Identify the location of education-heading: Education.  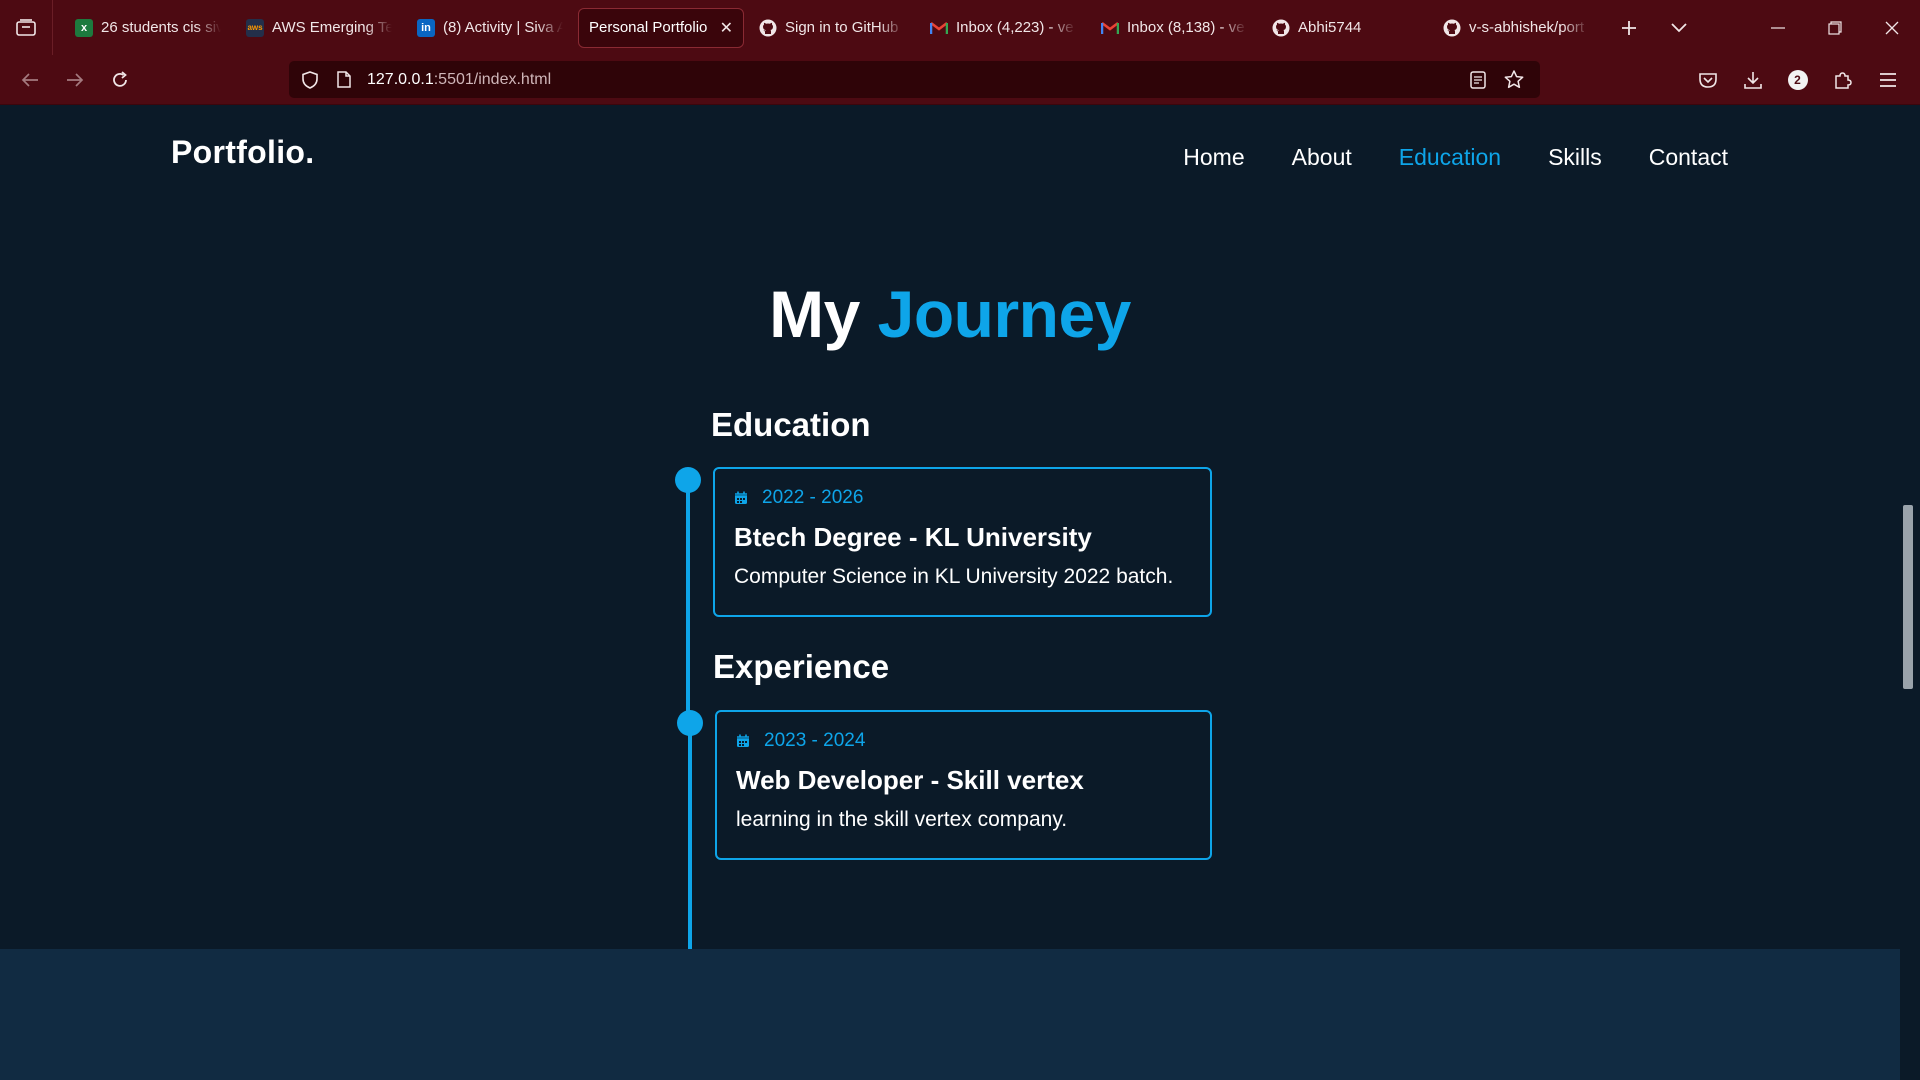
(791, 424).